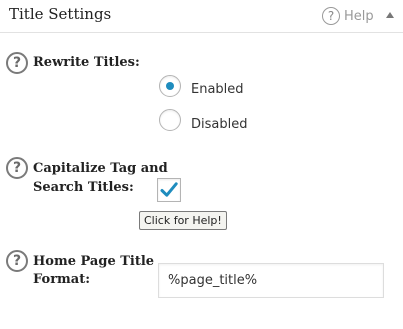  I want to click on panel-header: Title Settings ? Help, so click(201, 16).